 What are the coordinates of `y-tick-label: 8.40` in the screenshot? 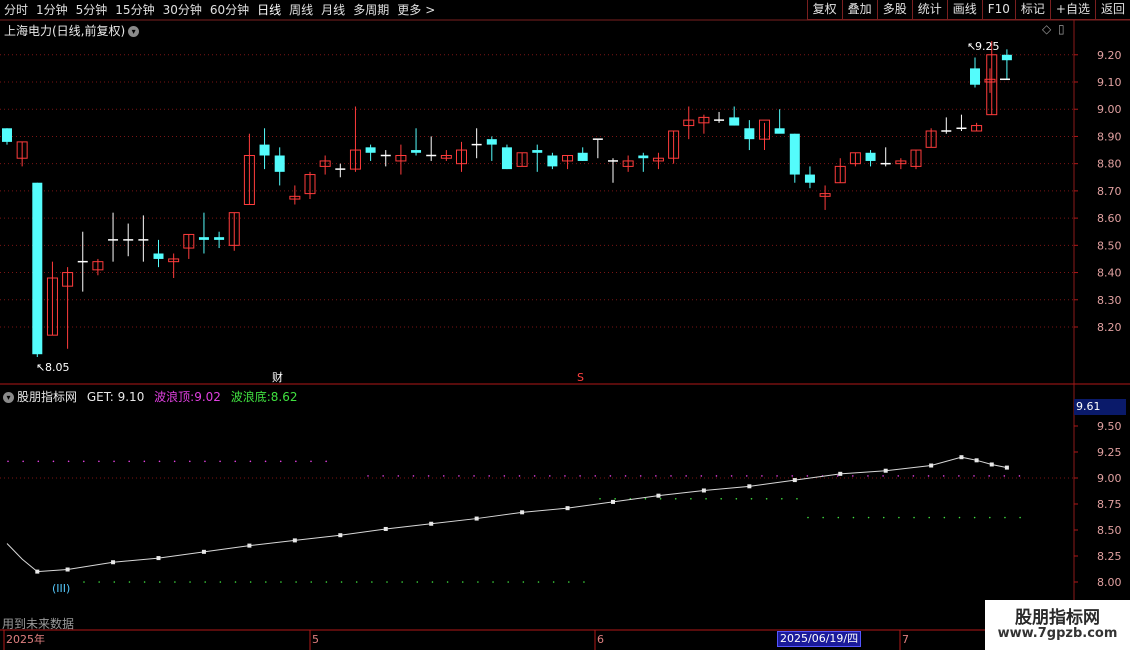 It's located at (1109, 273).